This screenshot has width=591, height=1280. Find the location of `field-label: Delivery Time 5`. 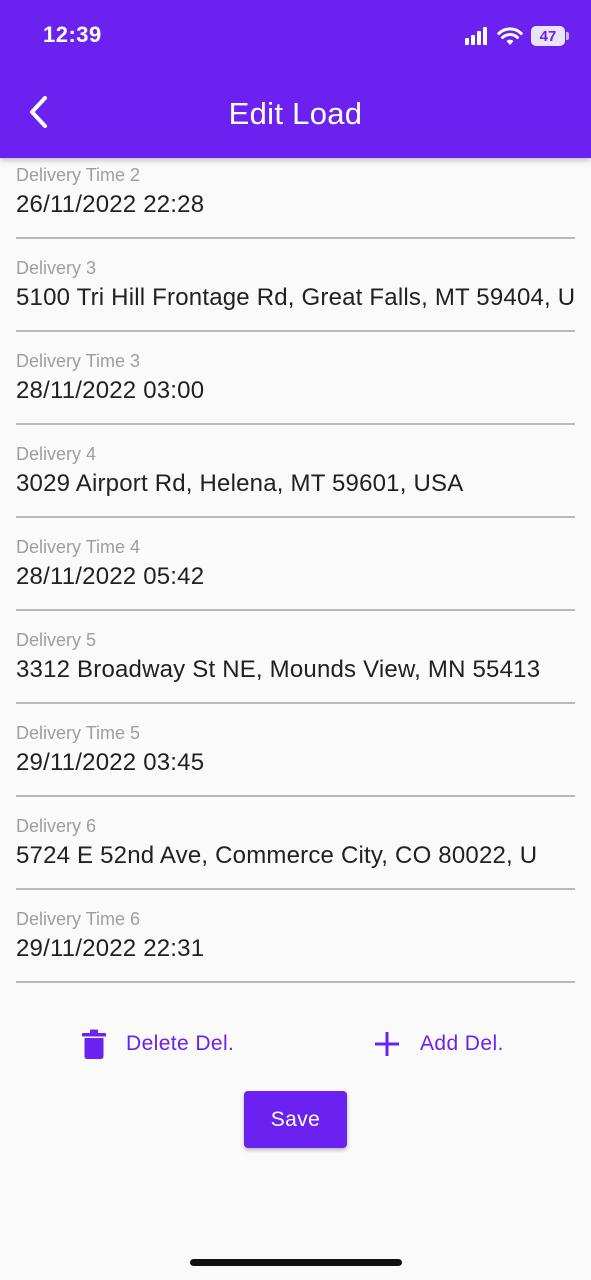

field-label: Delivery Time 5 is located at coordinates (78, 733).